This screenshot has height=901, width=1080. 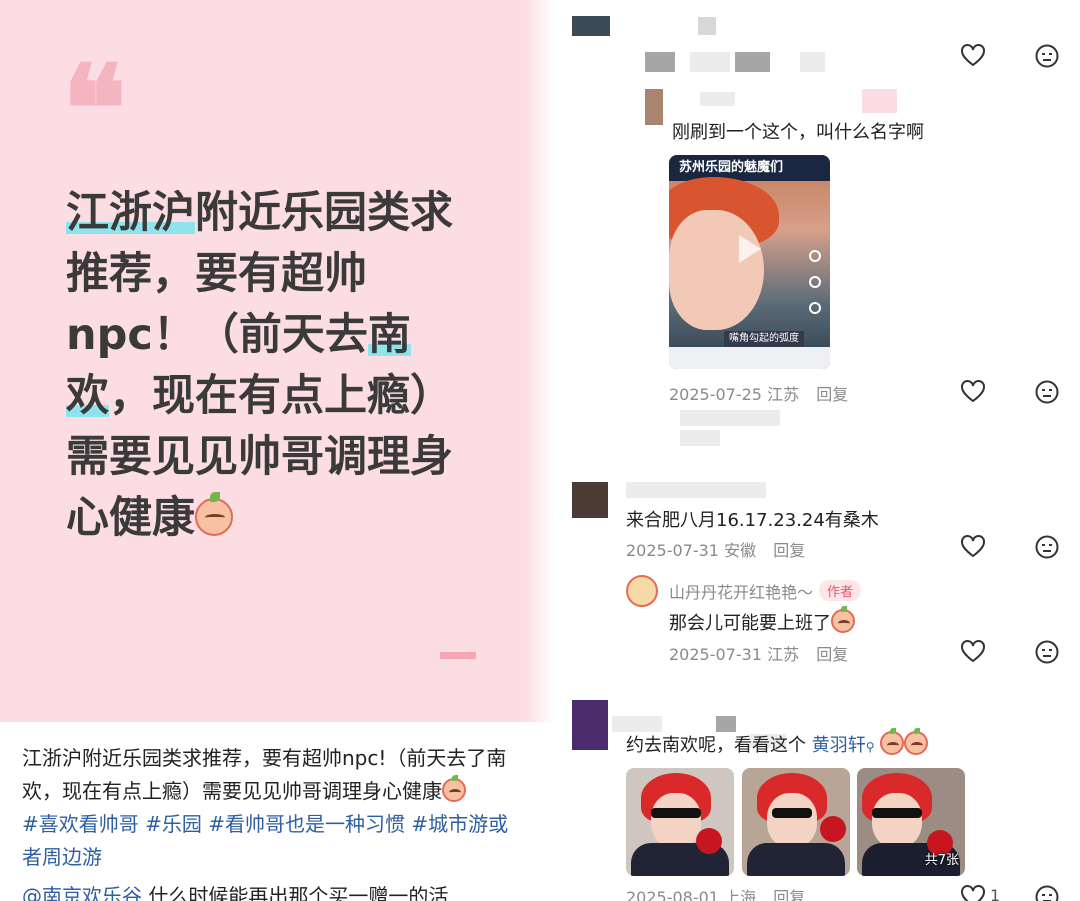 What do you see at coordinates (749, 358) in the screenshot?
I see `video-footer` at bounding box center [749, 358].